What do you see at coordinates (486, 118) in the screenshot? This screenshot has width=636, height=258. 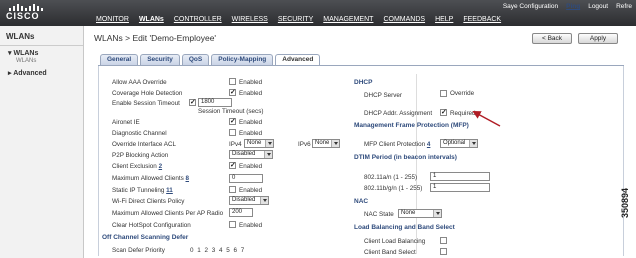 I see `callout-arrow-icon` at bounding box center [486, 118].